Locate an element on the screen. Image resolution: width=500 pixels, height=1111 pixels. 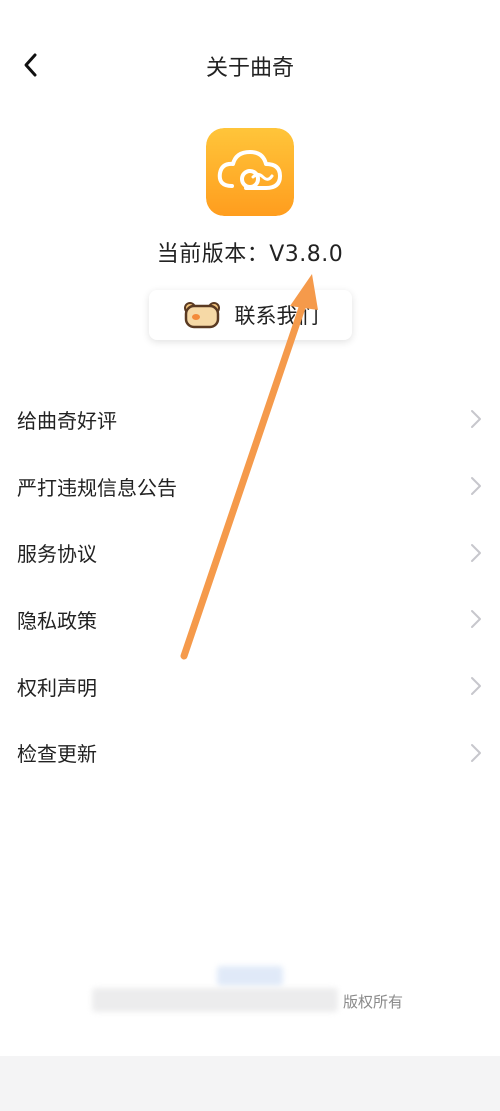
app-logo is located at coordinates (250, 172).